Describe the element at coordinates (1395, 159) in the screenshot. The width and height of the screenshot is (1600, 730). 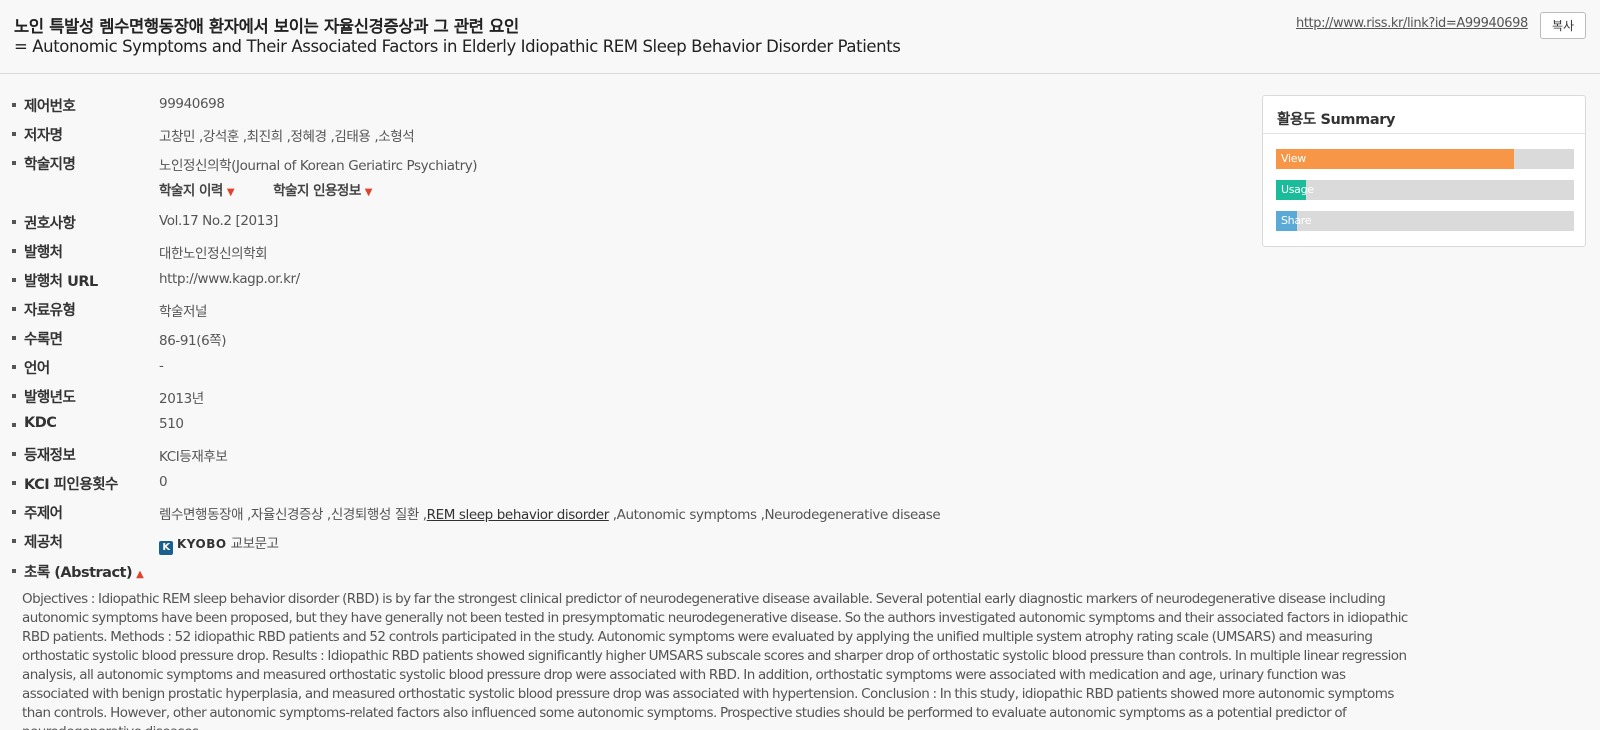
I see `view-bar-fill` at that location.